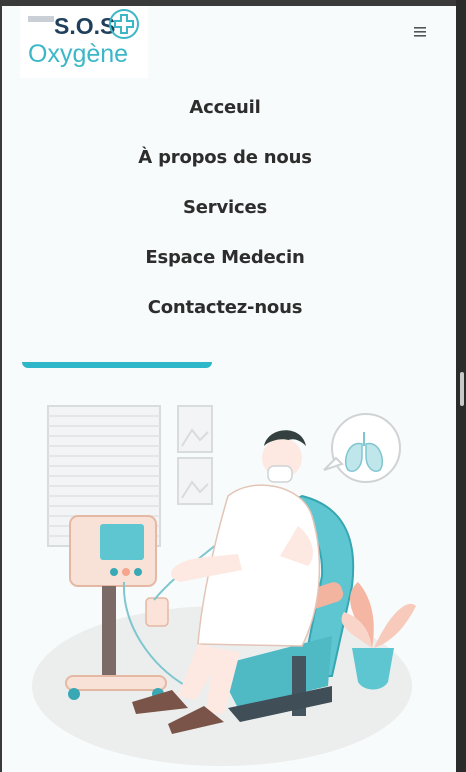  I want to click on window-scrollbar, so click(461, 386).